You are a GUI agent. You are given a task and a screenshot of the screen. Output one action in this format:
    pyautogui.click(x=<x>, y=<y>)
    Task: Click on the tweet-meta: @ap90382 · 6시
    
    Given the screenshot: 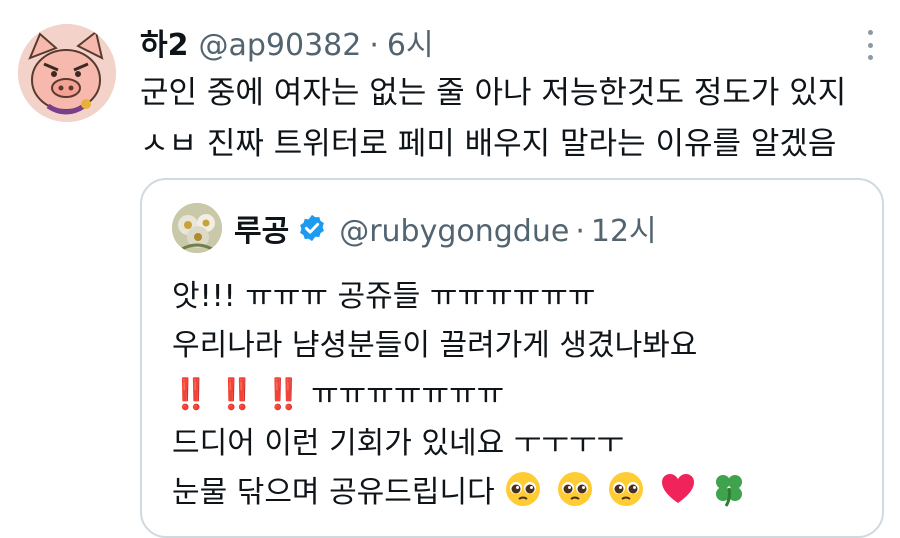 What is the action you would take?
    pyautogui.click(x=315, y=42)
    